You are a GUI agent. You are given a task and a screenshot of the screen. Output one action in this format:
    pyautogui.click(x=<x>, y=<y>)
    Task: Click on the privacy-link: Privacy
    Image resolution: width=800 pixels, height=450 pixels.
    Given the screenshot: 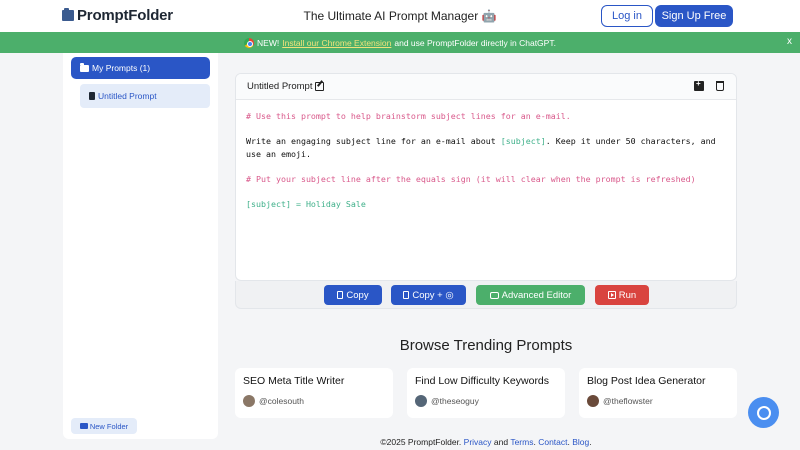 What is the action you would take?
    pyautogui.click(x=478, y=442)
    